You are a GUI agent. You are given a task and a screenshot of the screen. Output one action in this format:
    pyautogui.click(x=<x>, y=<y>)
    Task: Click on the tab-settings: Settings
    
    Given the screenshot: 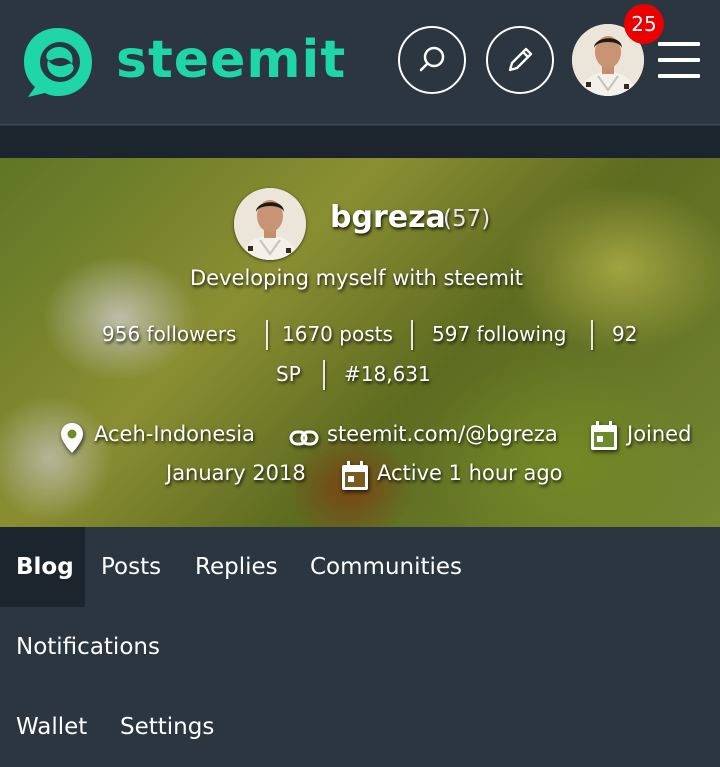 What is the action you would take?
    pyautogui.click(x=167, y=727)
    